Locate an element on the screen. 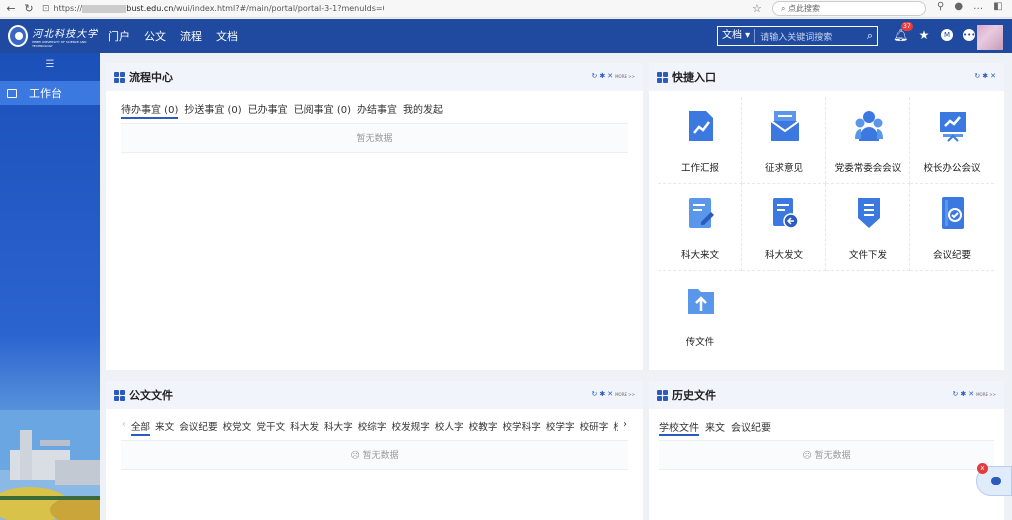  folder-upload-icon is located at coordinates (701, 301).